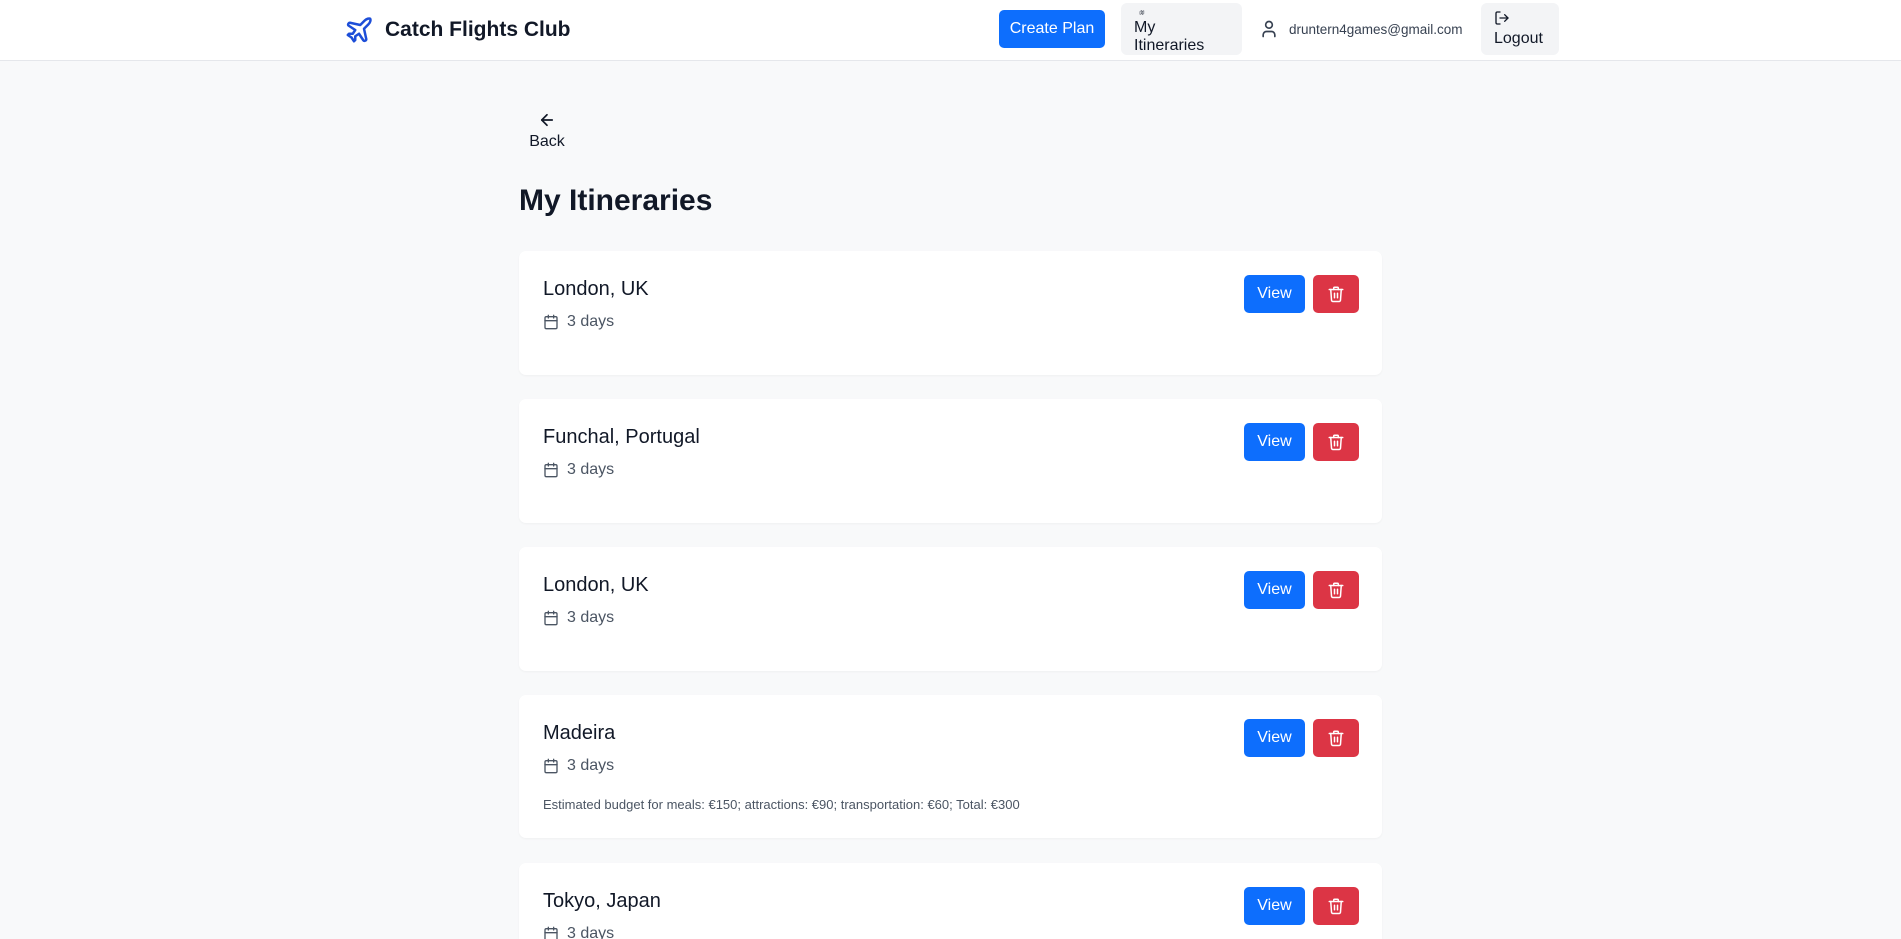  Describe the element at coordinates (547, 141) in the screenshot. I see `back-label: Back` at that location.